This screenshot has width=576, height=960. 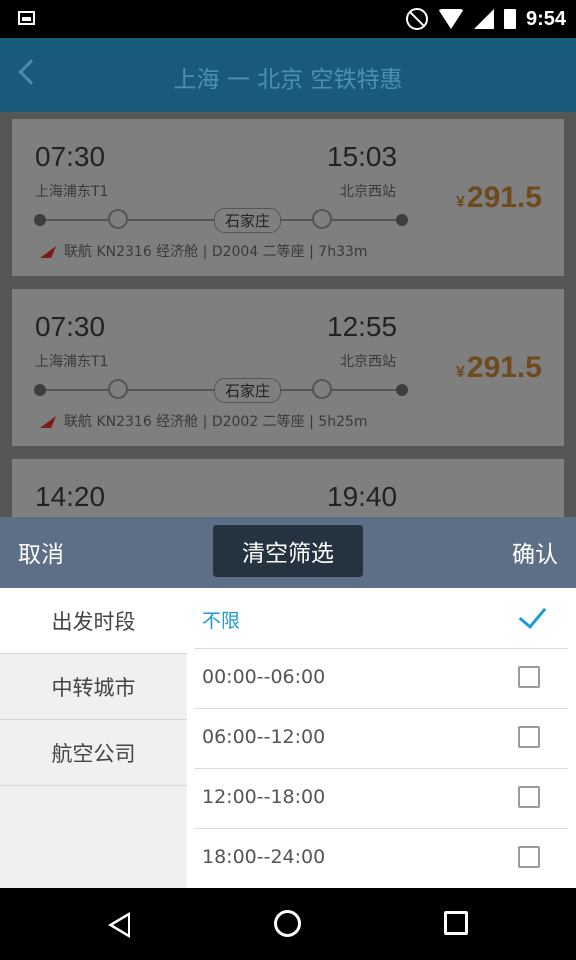 I want to click on category-depart-time: 出发时段, so click(x=93, y=621).